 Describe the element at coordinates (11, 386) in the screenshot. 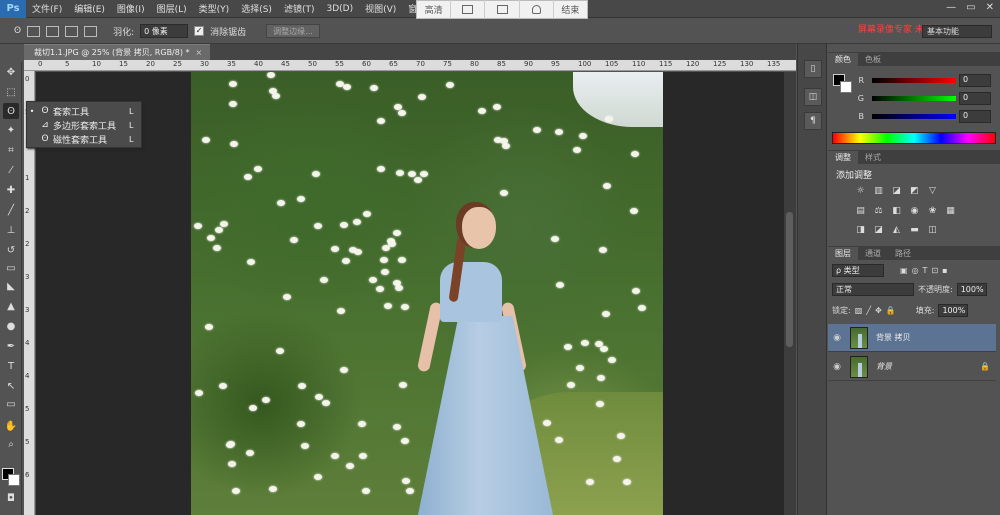

I see `path-selection-icon: ↖` at that location.